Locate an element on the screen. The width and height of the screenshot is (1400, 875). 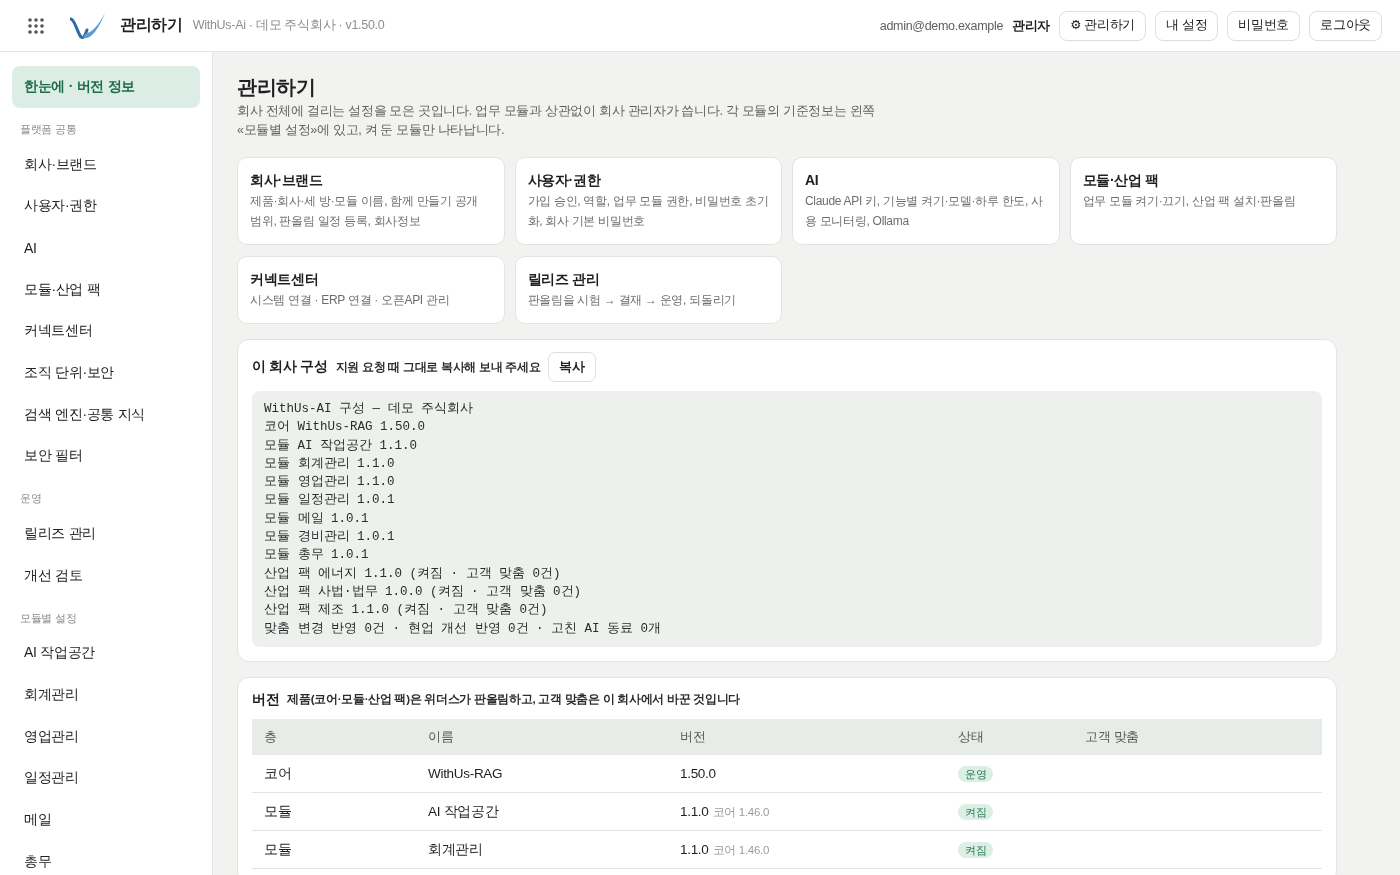
card-title: 사용자·권한 is located at coordinates (564, 180).